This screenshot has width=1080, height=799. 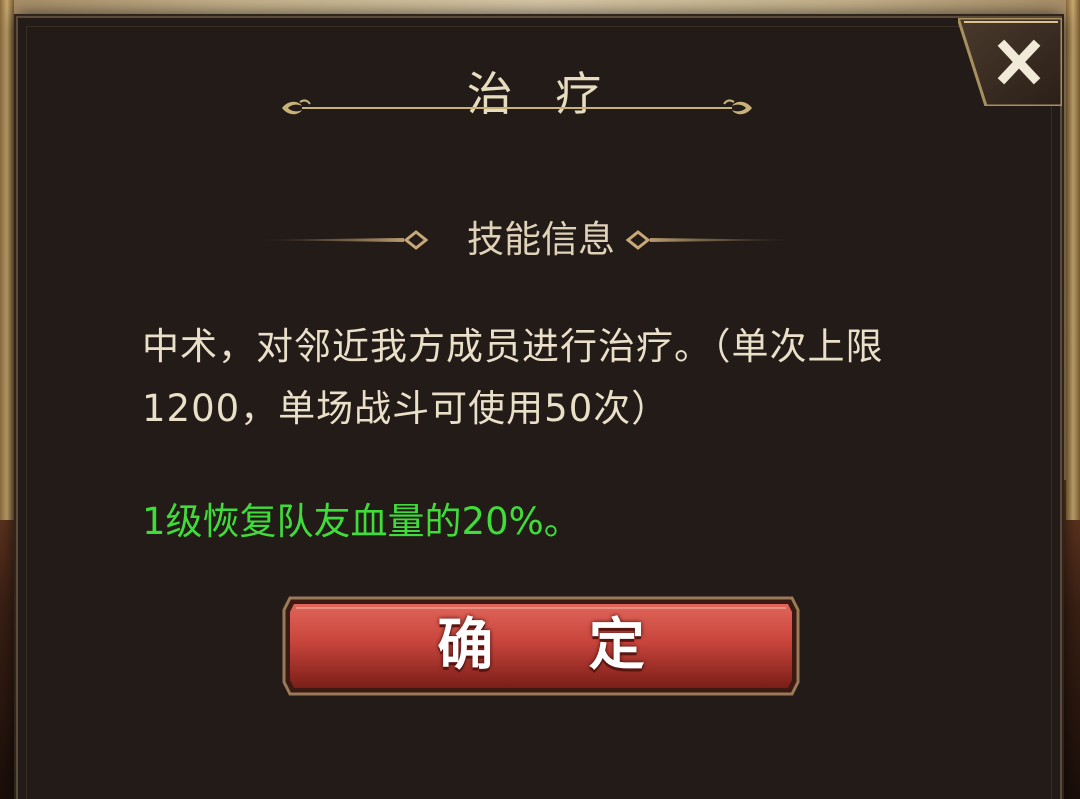 What do you see at coordinates (1073, 260) in the screenshot?
I see `scroll-edge-right` at bounding box center [1073, 260].